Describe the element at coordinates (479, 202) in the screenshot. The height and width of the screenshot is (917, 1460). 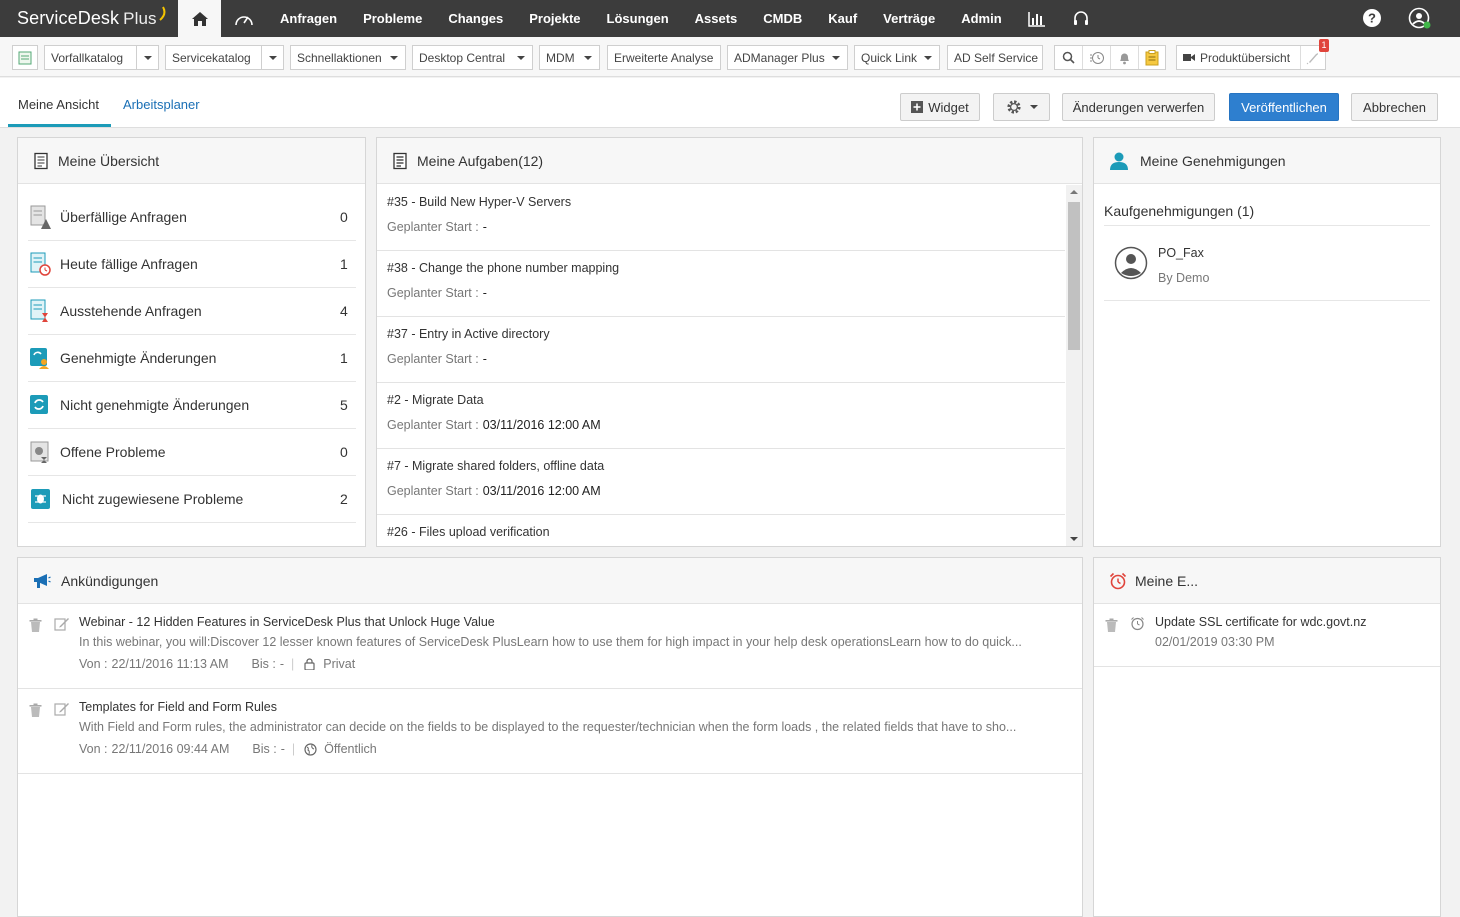
I see `task-title: #35 - Build New Hyper-V Servers` at that location.